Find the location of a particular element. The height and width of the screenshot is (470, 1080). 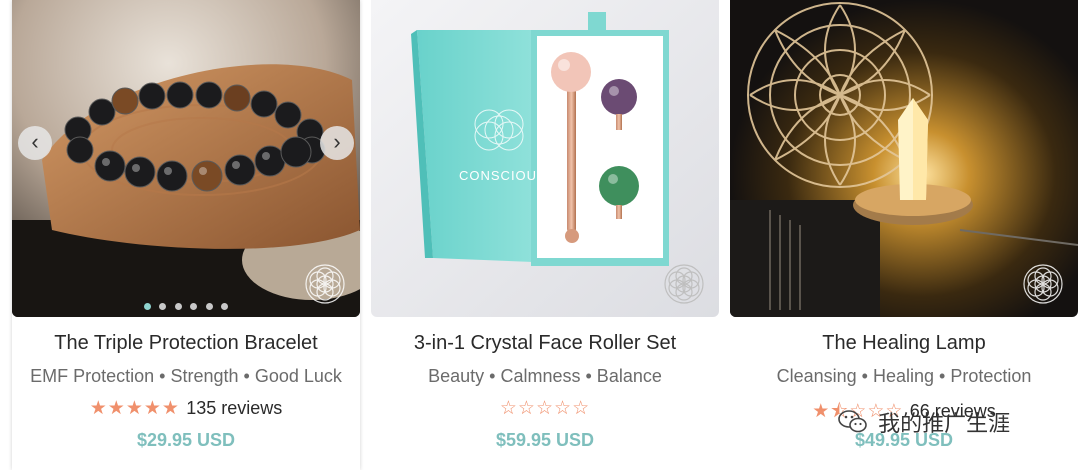

star-rating: ★★★★★ is located at coordinates (138, 408).